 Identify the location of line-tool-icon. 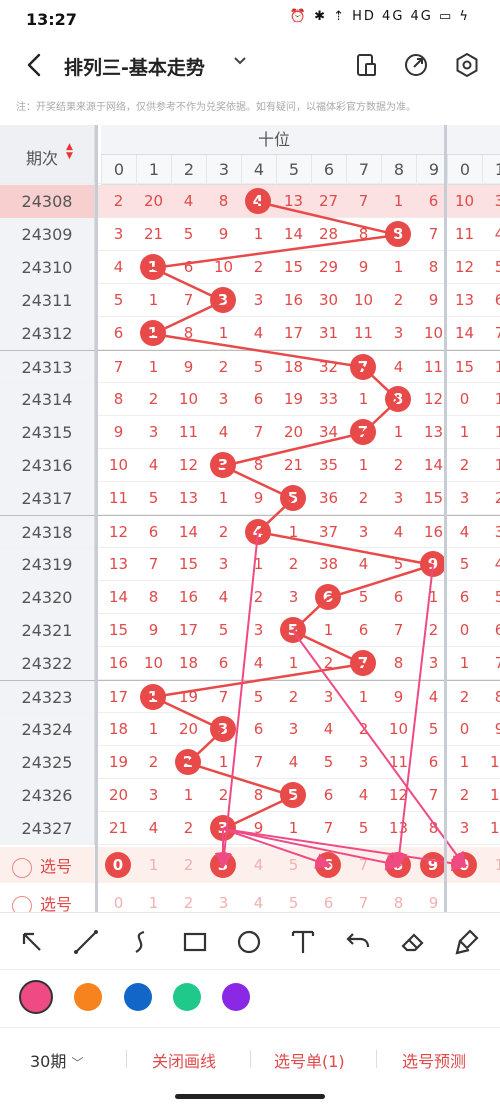
(86, 942).